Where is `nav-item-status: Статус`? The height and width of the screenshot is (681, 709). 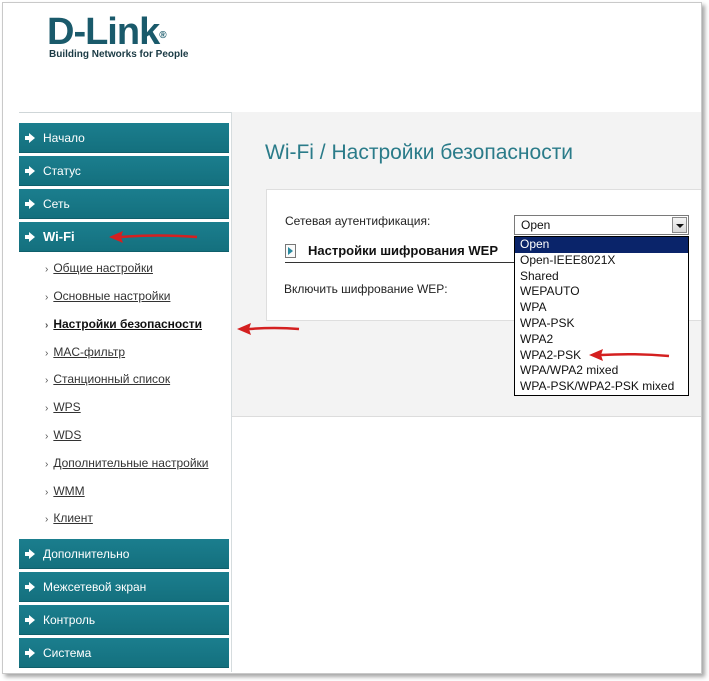
nav-item-status: Статус is located at coordinates (124, 171).